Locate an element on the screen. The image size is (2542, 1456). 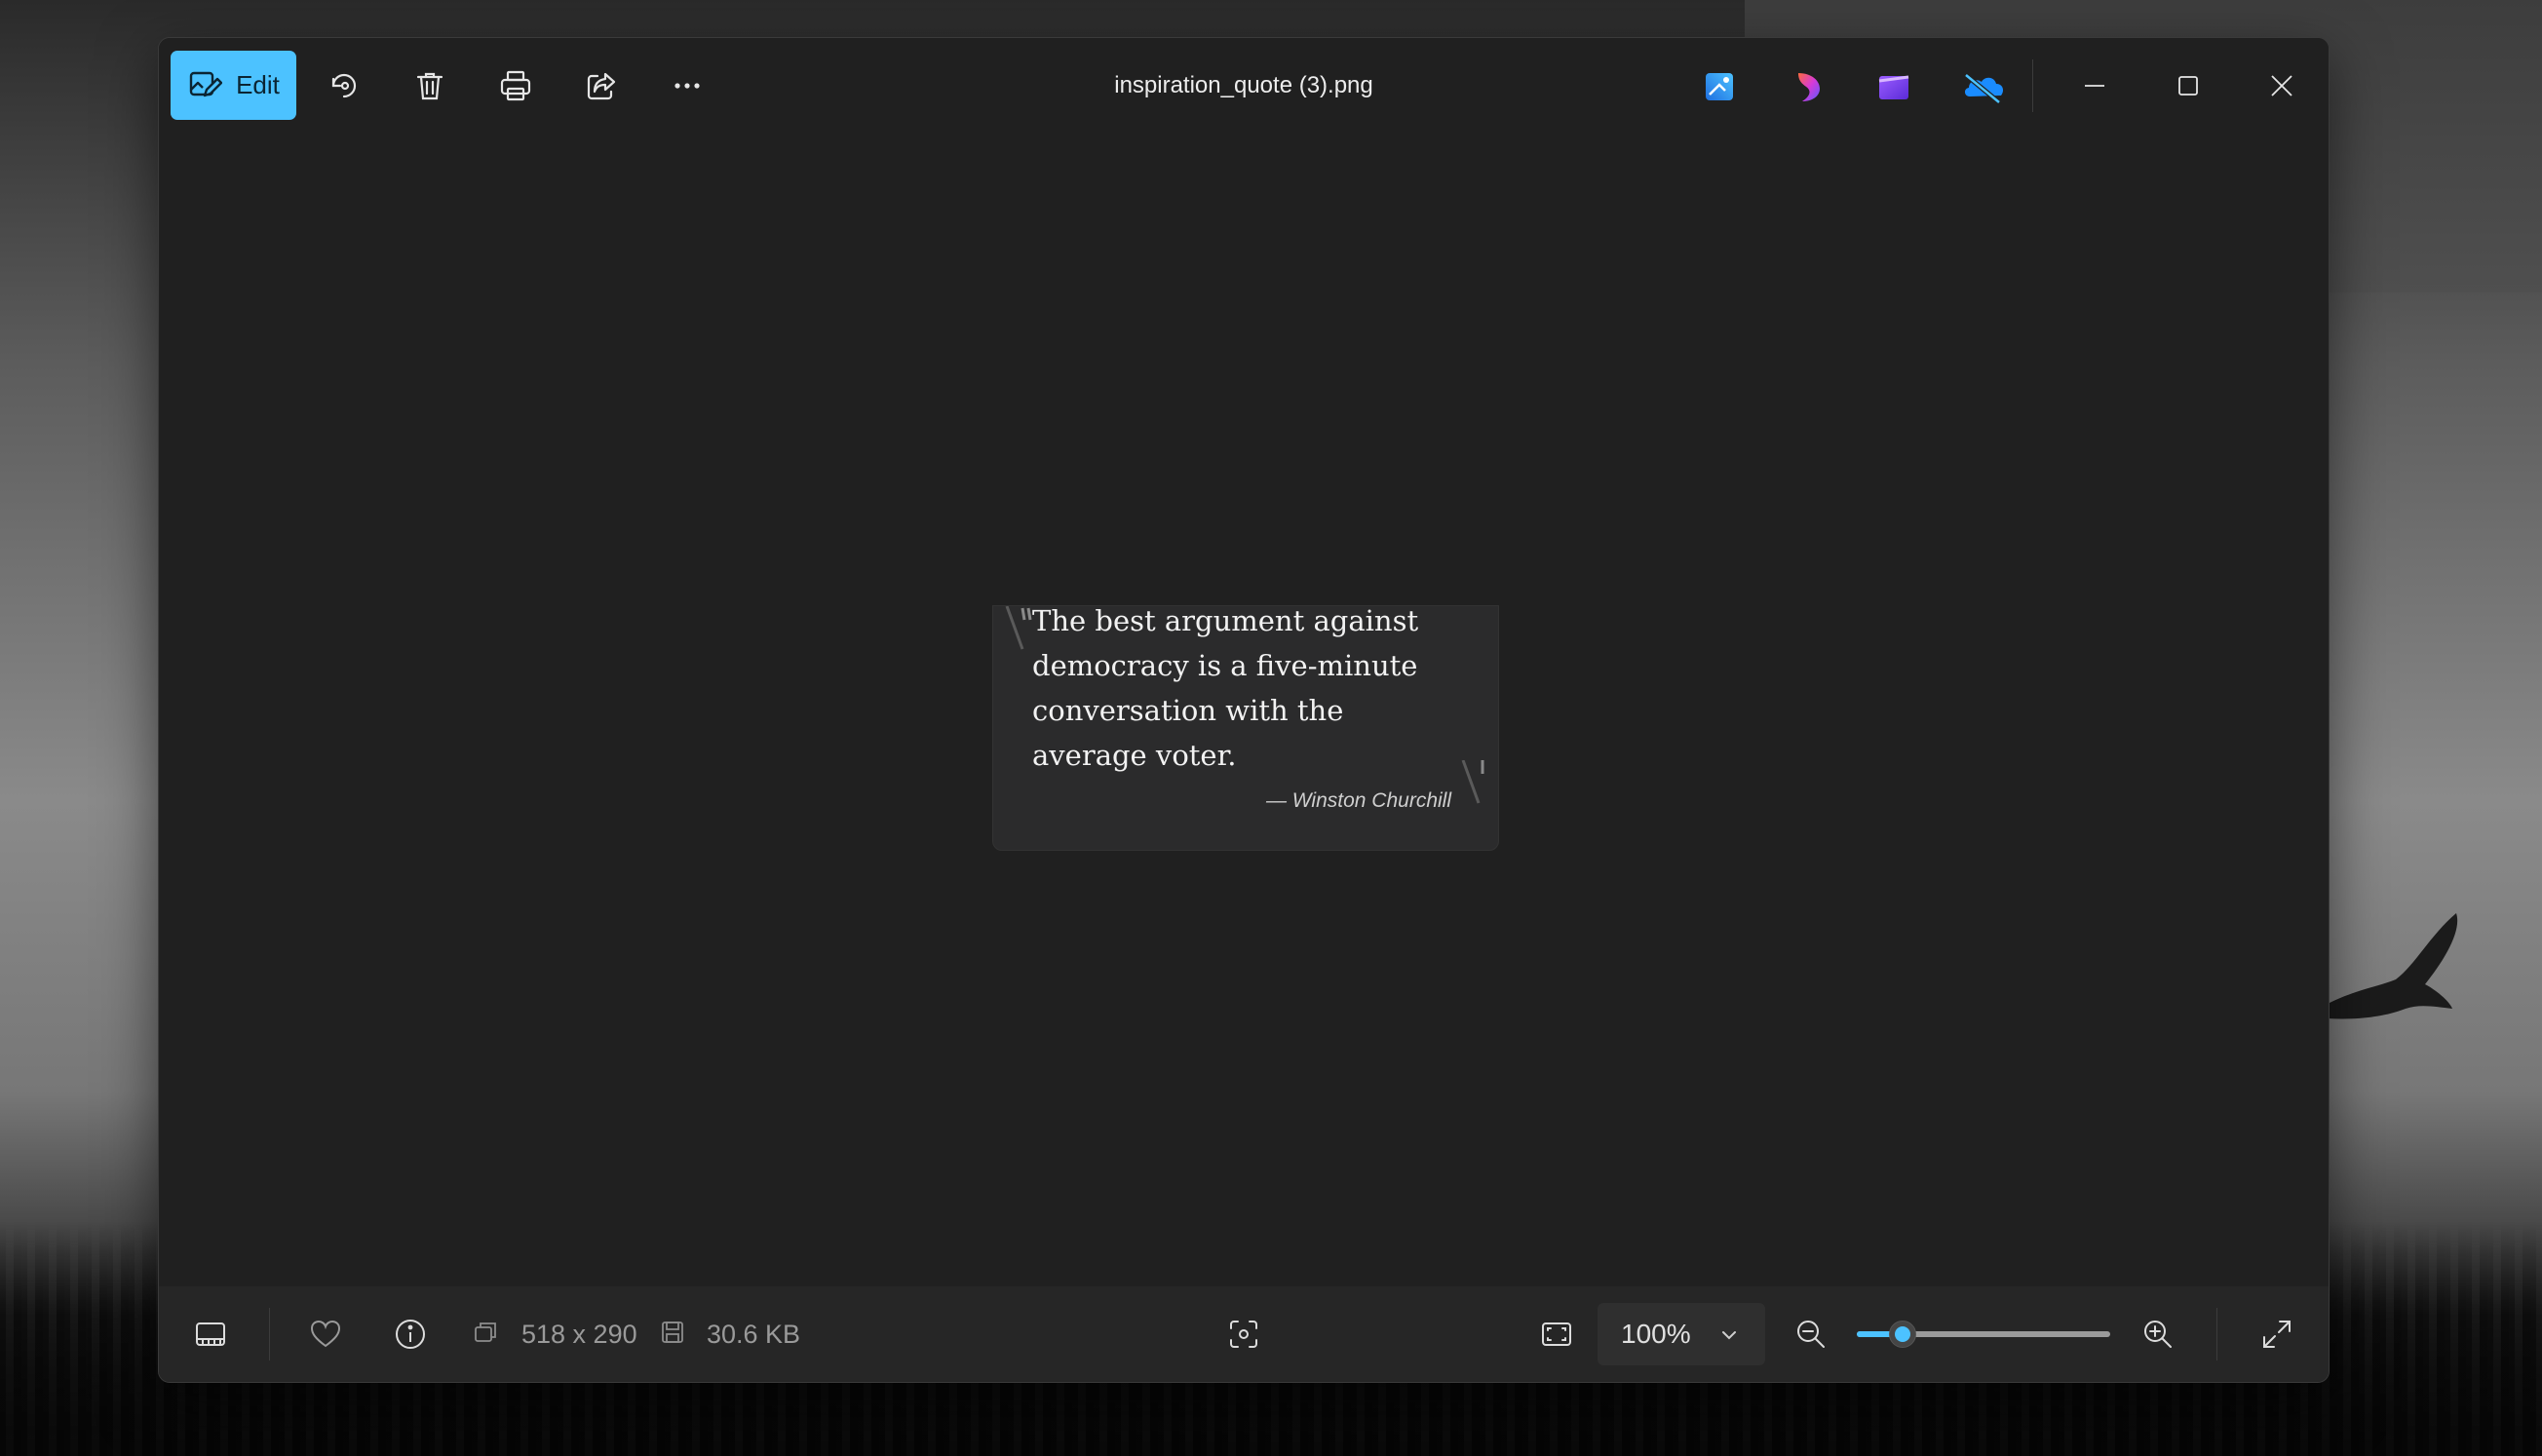
filmstrip-button is located at coordinates (210, 1334).